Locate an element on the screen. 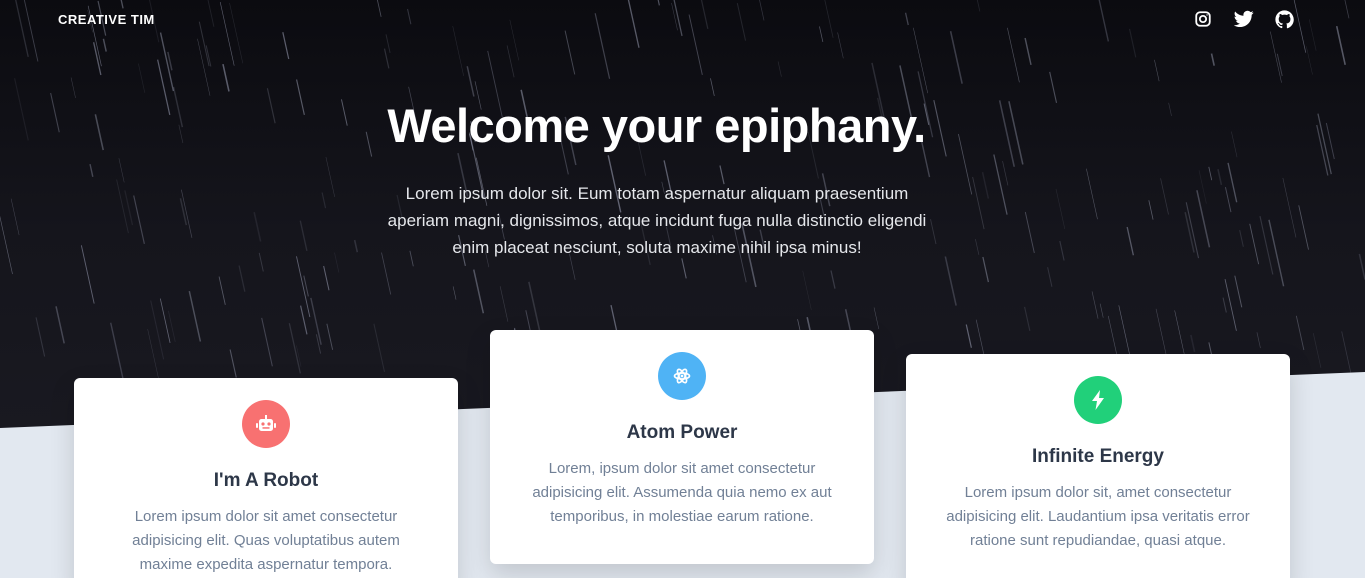 This screenshot has height=578, width=1365. atom-icon-badge is located at coordinates (682, 376).